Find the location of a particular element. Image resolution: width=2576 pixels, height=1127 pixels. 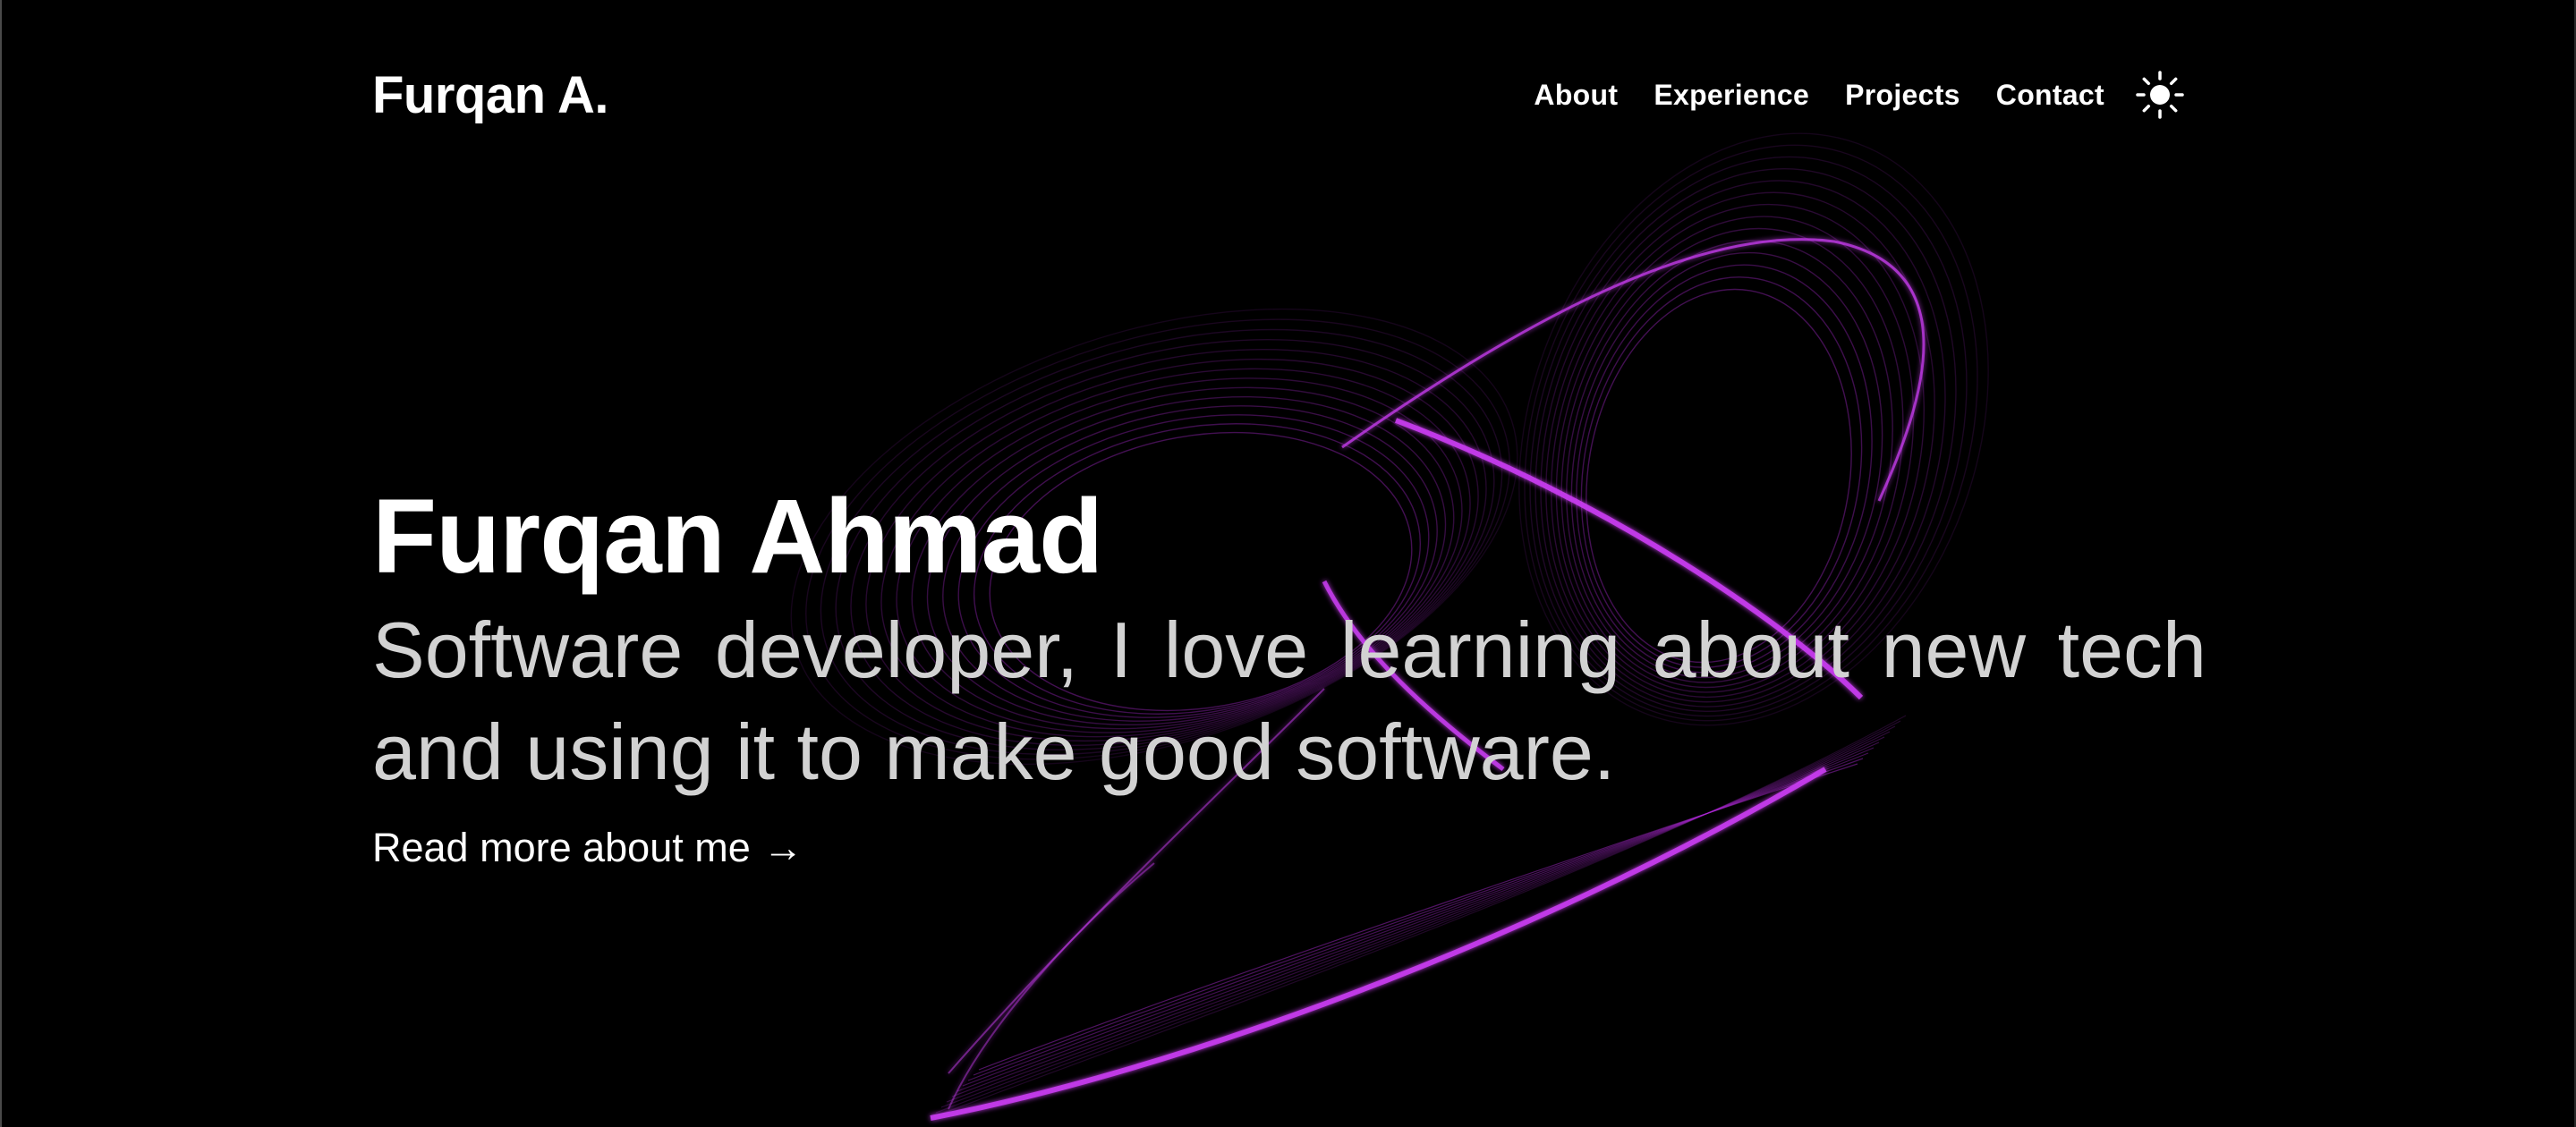

main-nav: About Experience Projects Contact is located at coordinates (1860, 95).